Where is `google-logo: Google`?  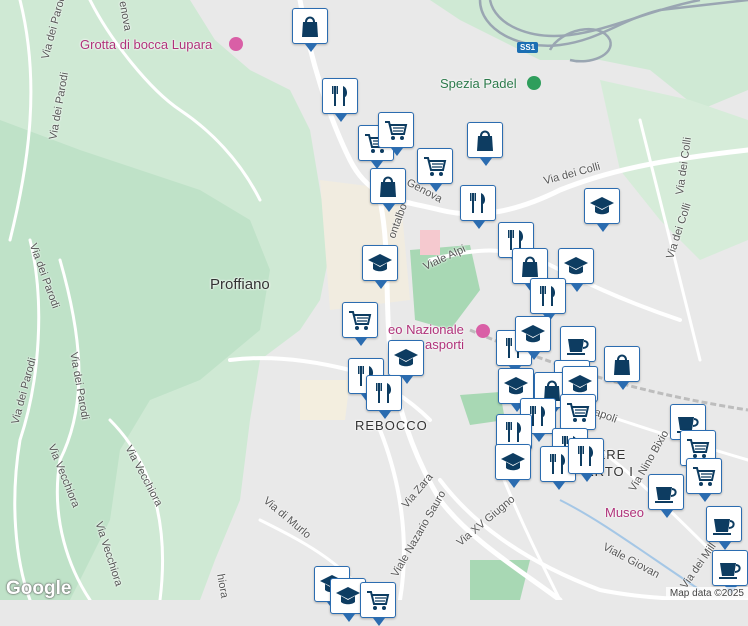
google-logo: Google is located at coordinates (39, 588).